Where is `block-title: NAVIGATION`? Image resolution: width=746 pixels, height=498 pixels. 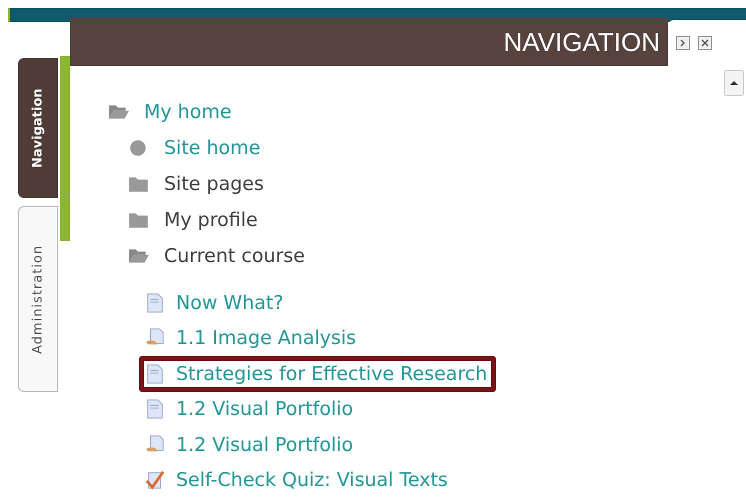 block-title: NAVIGATION is located at coordinates (582, 42).